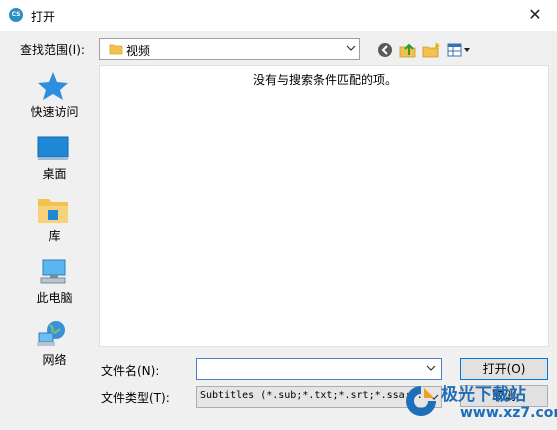 The image size is (557, 430). I want to click on place-label: 桌面, so click(54, 174).